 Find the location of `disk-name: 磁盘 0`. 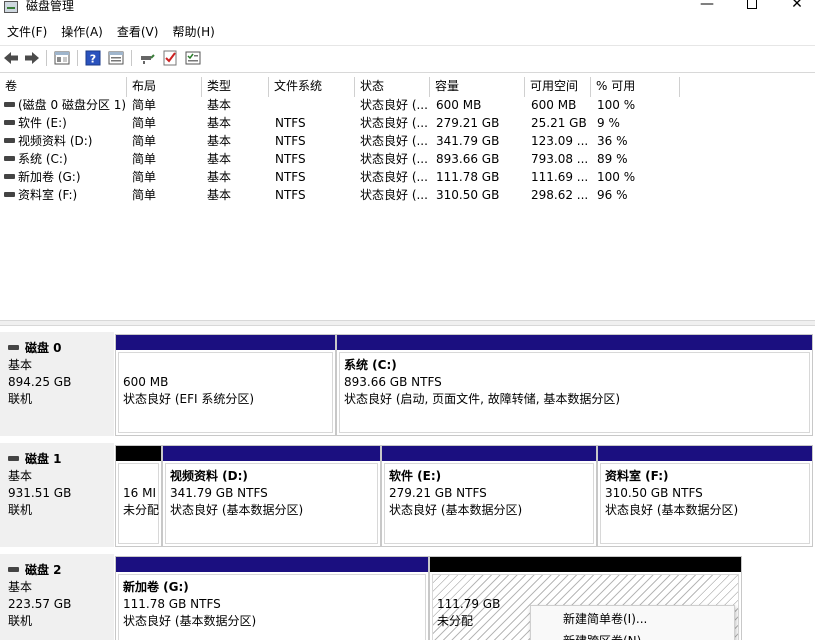

disk-name: 磁盘 0 is located at coordinates (61, 348).